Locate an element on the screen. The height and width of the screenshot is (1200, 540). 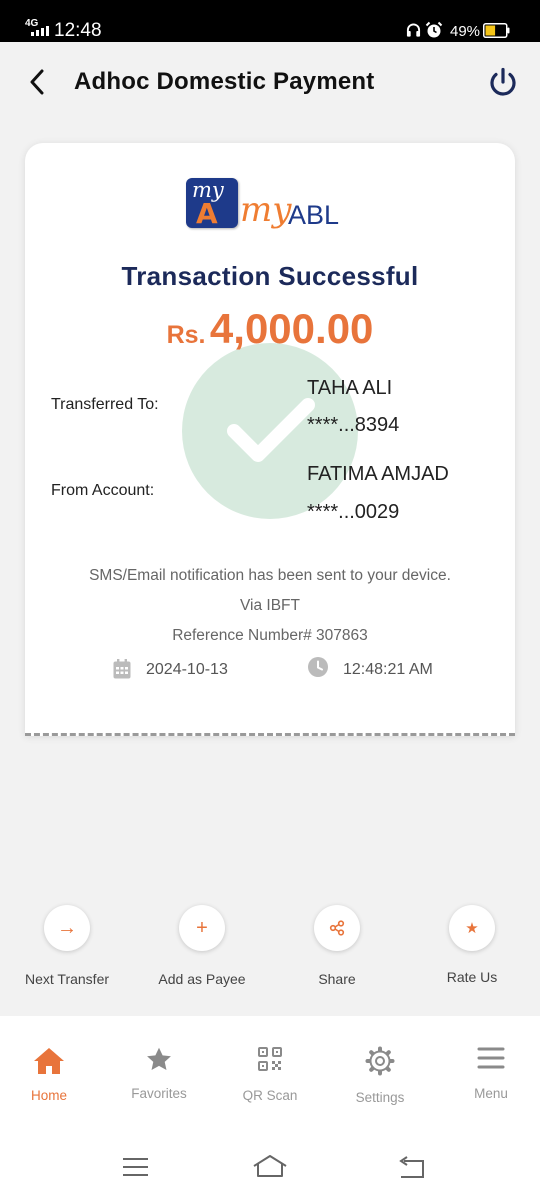
app-header: Adhoc Domestic Payment is located at coordinates (270, 82).